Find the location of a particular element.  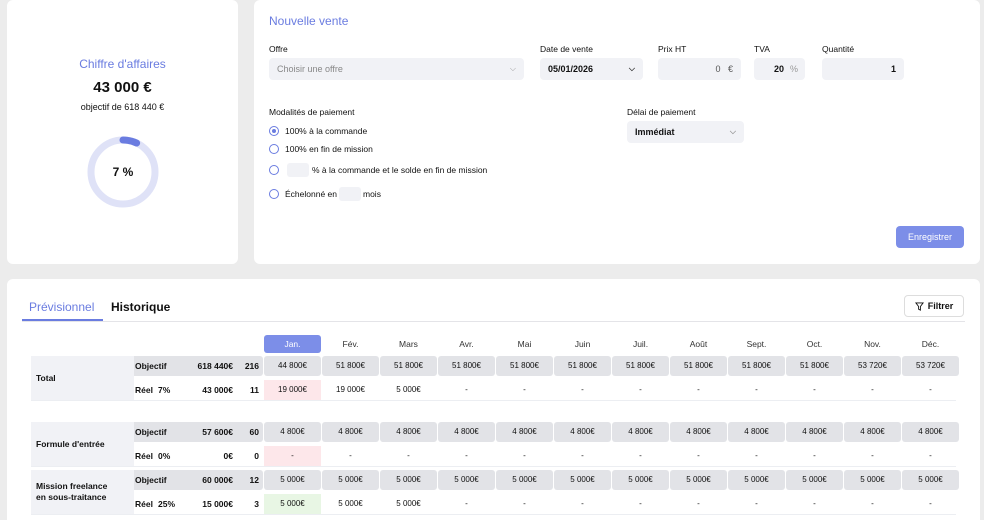

delai-select: Immédiat ⌵ is located at coordinates (685, 132).